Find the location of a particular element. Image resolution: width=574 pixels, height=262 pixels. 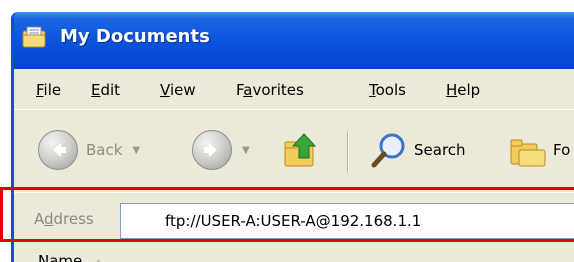

folders-button: Fo is located at coordinates (539, 150).